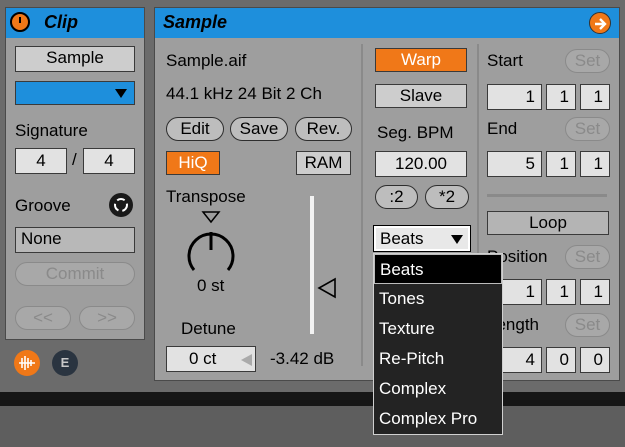  Describe the element at coordinates (43, 205) in the screenshot. I see `groove-label: Groove` at that location.